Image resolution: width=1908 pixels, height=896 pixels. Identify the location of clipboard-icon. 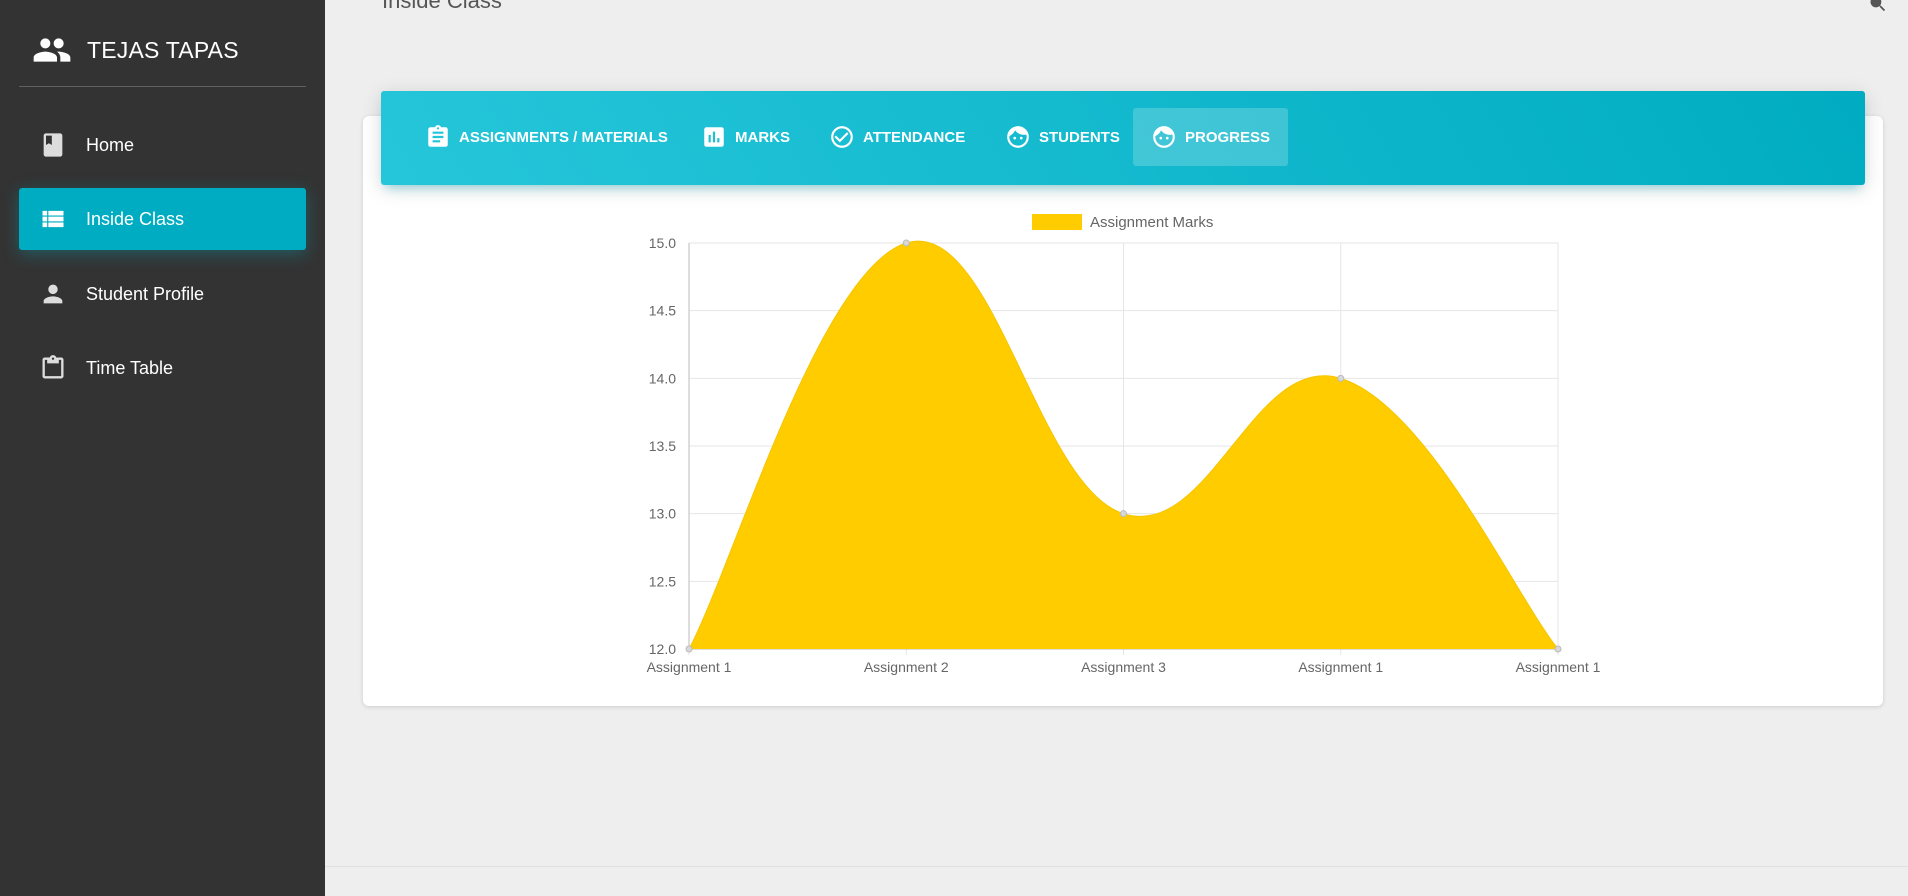
(53, 368).